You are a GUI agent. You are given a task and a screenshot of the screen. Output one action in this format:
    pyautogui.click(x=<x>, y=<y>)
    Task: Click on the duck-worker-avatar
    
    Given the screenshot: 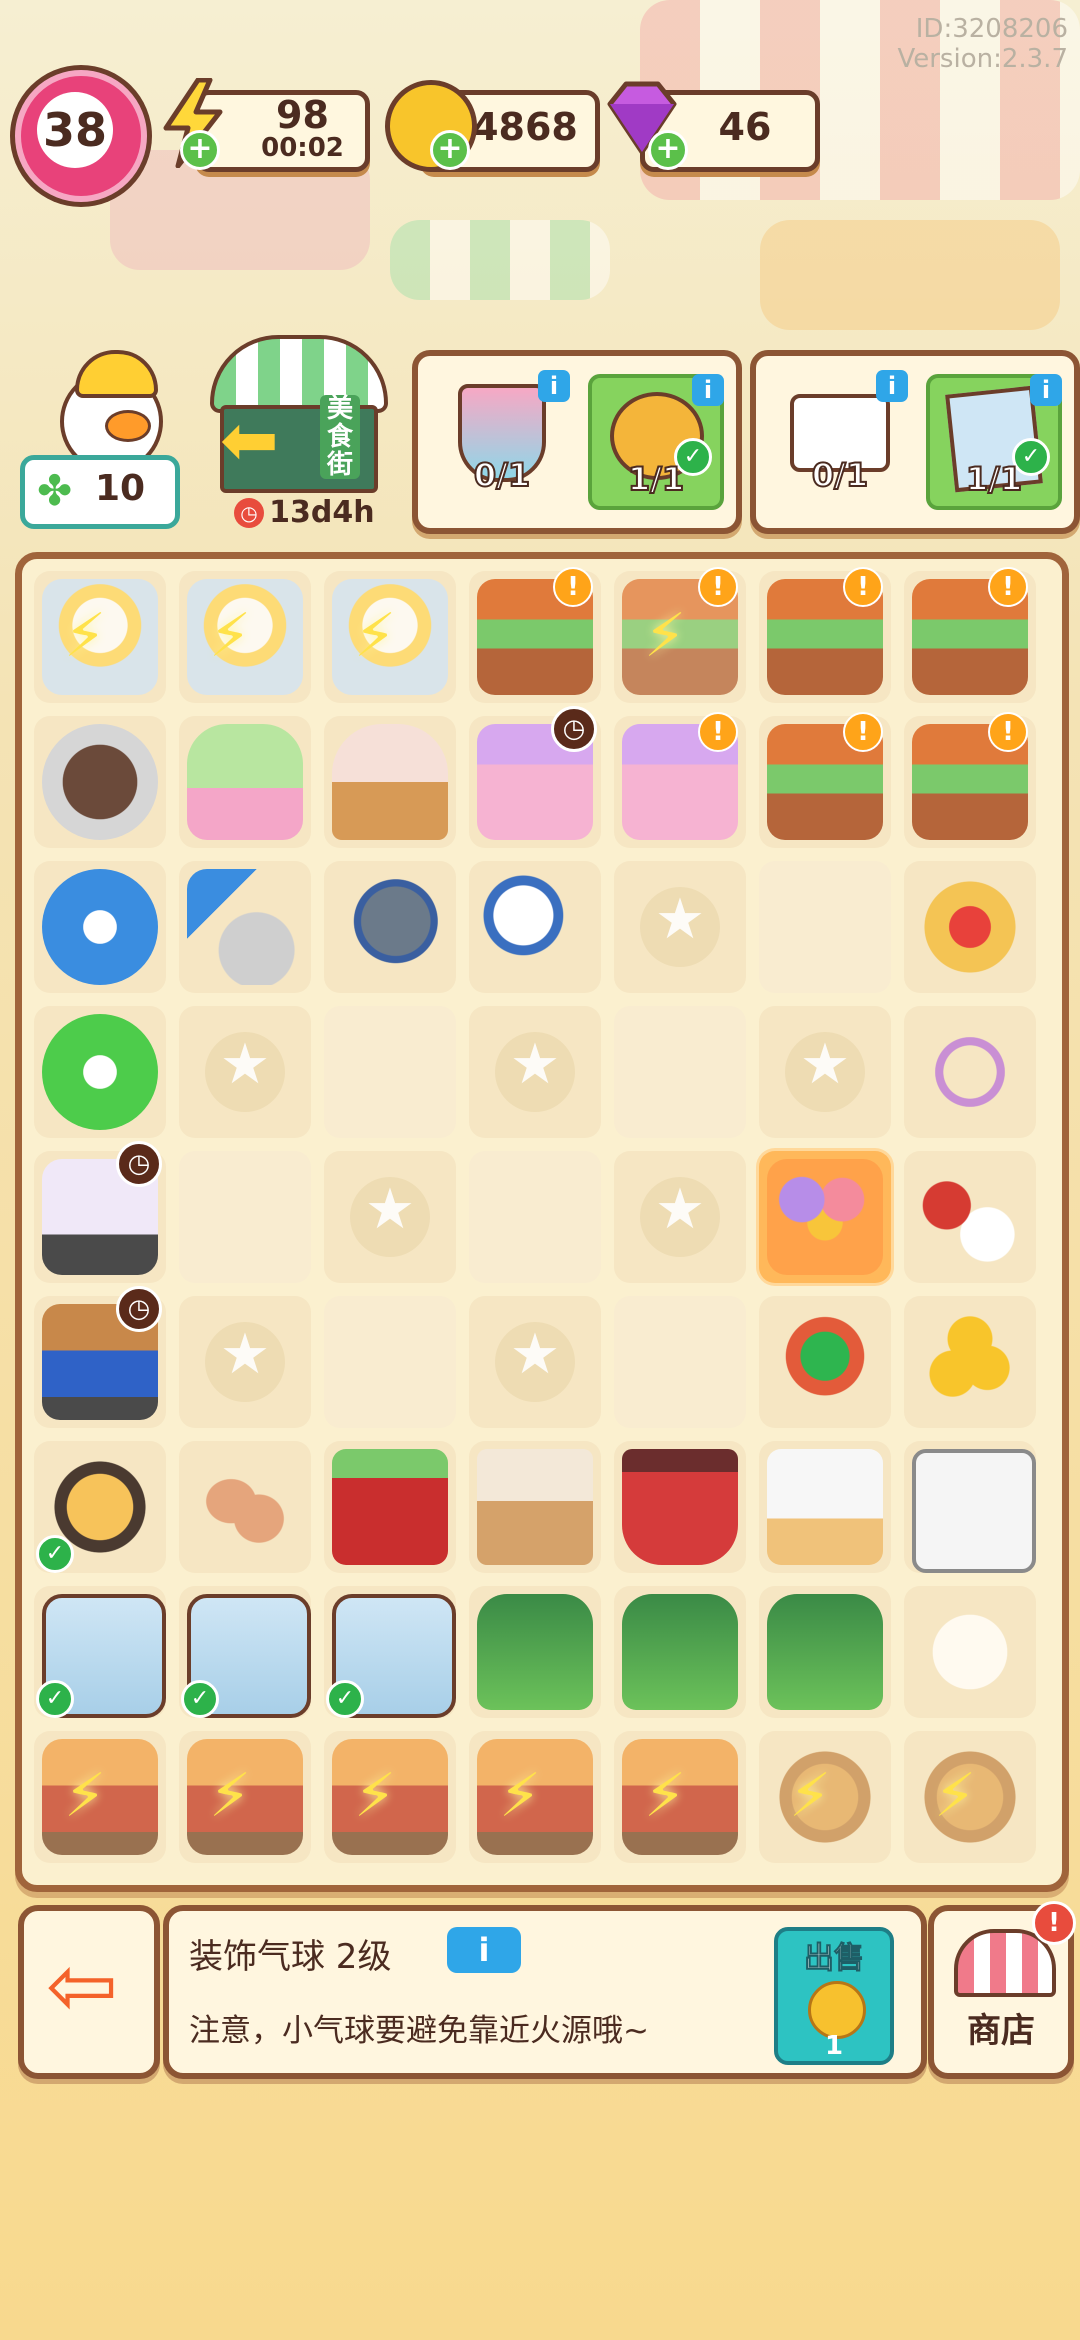 What is the action you would take?
    pyautogui.click(x=100, y=406)
    